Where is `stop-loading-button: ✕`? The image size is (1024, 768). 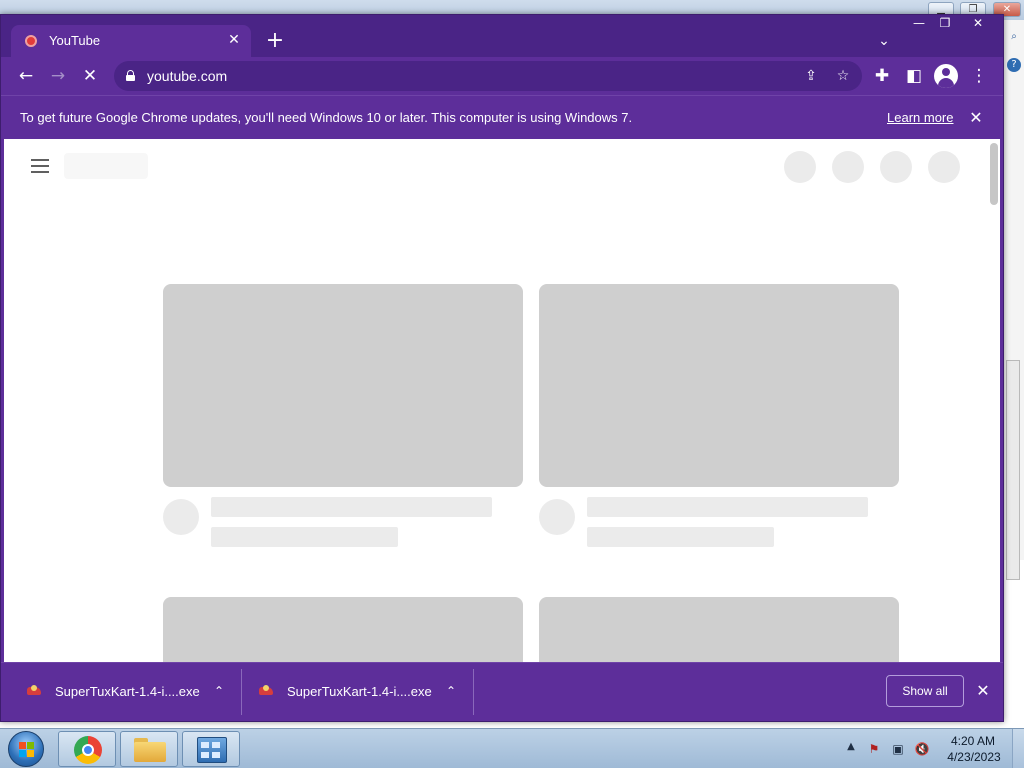
stop-loading-button: ✕ is located at coordinates (90, 76).